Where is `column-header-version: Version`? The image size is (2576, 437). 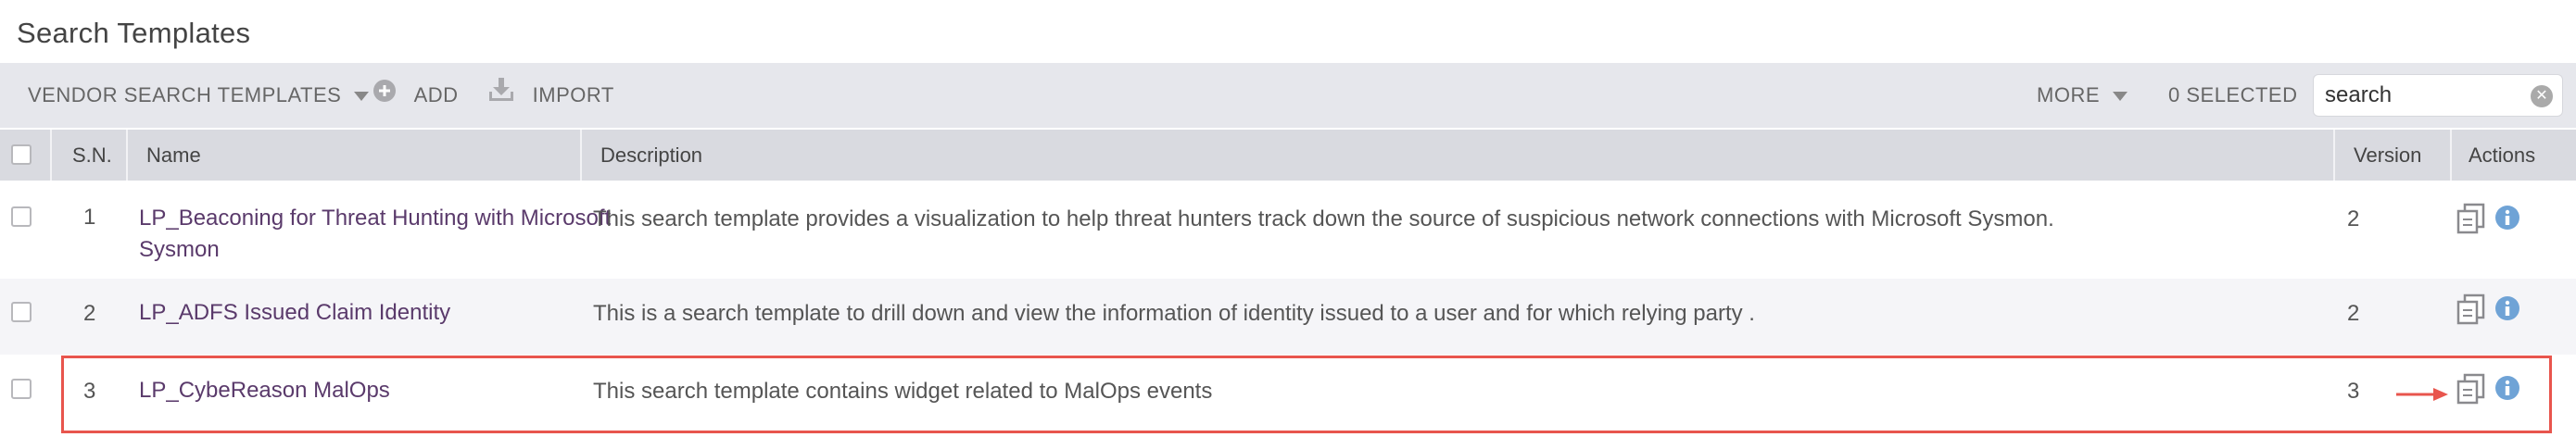
column-header-version: Version is located at coordinates (2387, 155).